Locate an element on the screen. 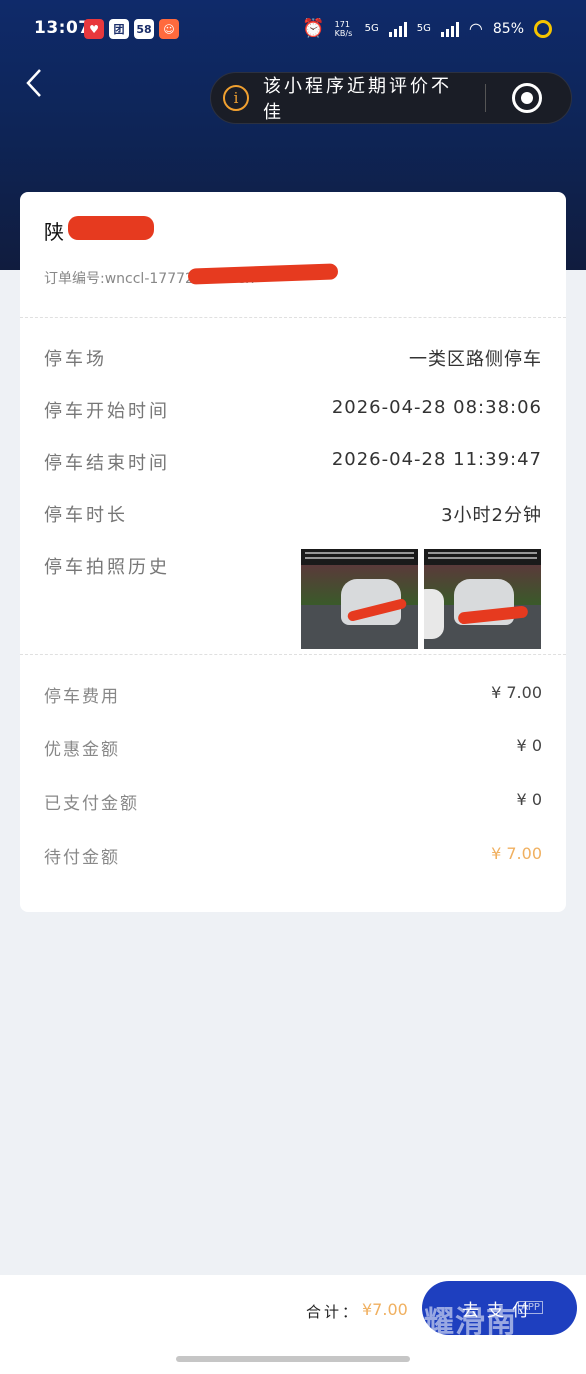 This screenshot has width=586, height=1374. pending-amount-value: ¥ 7.00 is located at coordinates (516, 853).